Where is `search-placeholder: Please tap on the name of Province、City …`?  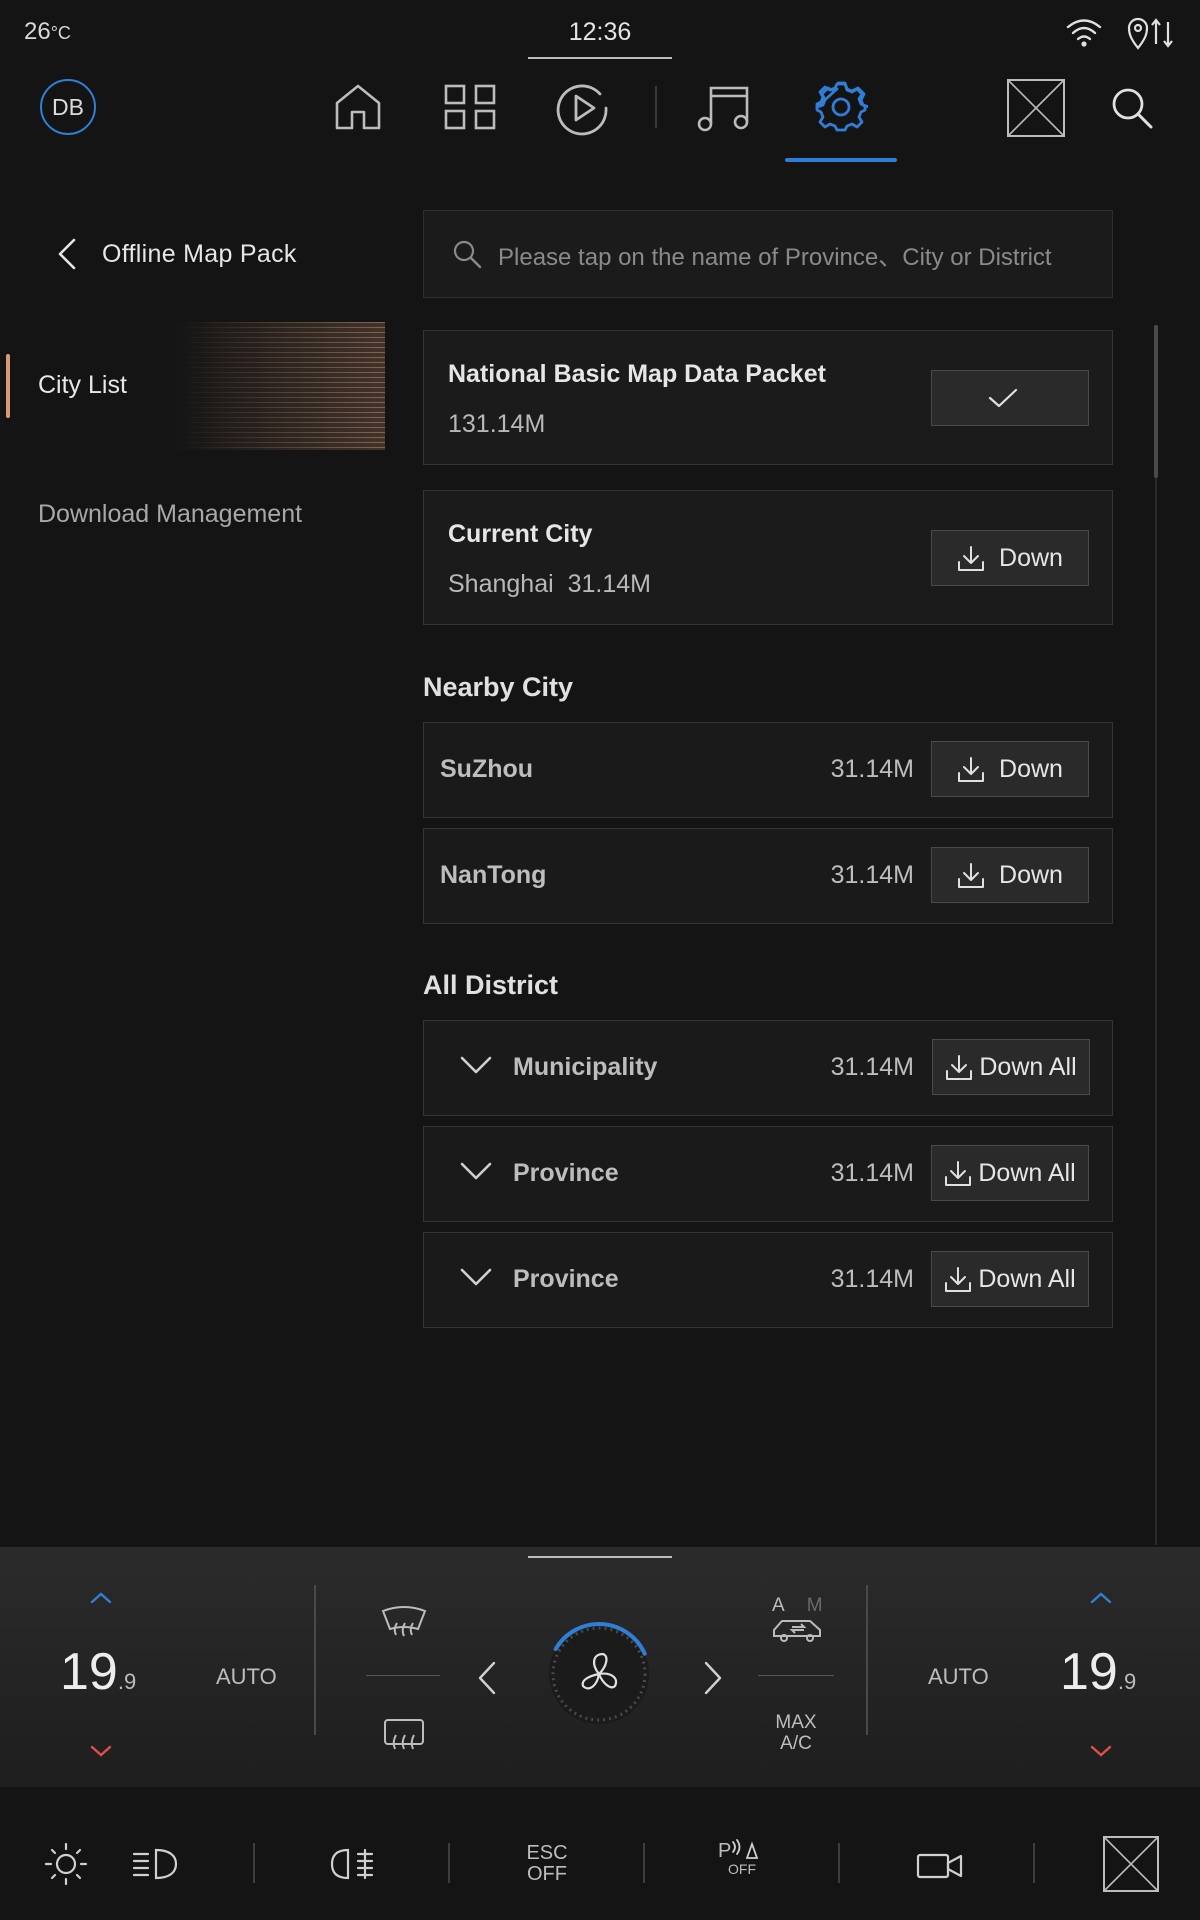 search-placeholder: Please tap on the name of Province、City … is located at coordinates (775, 257).